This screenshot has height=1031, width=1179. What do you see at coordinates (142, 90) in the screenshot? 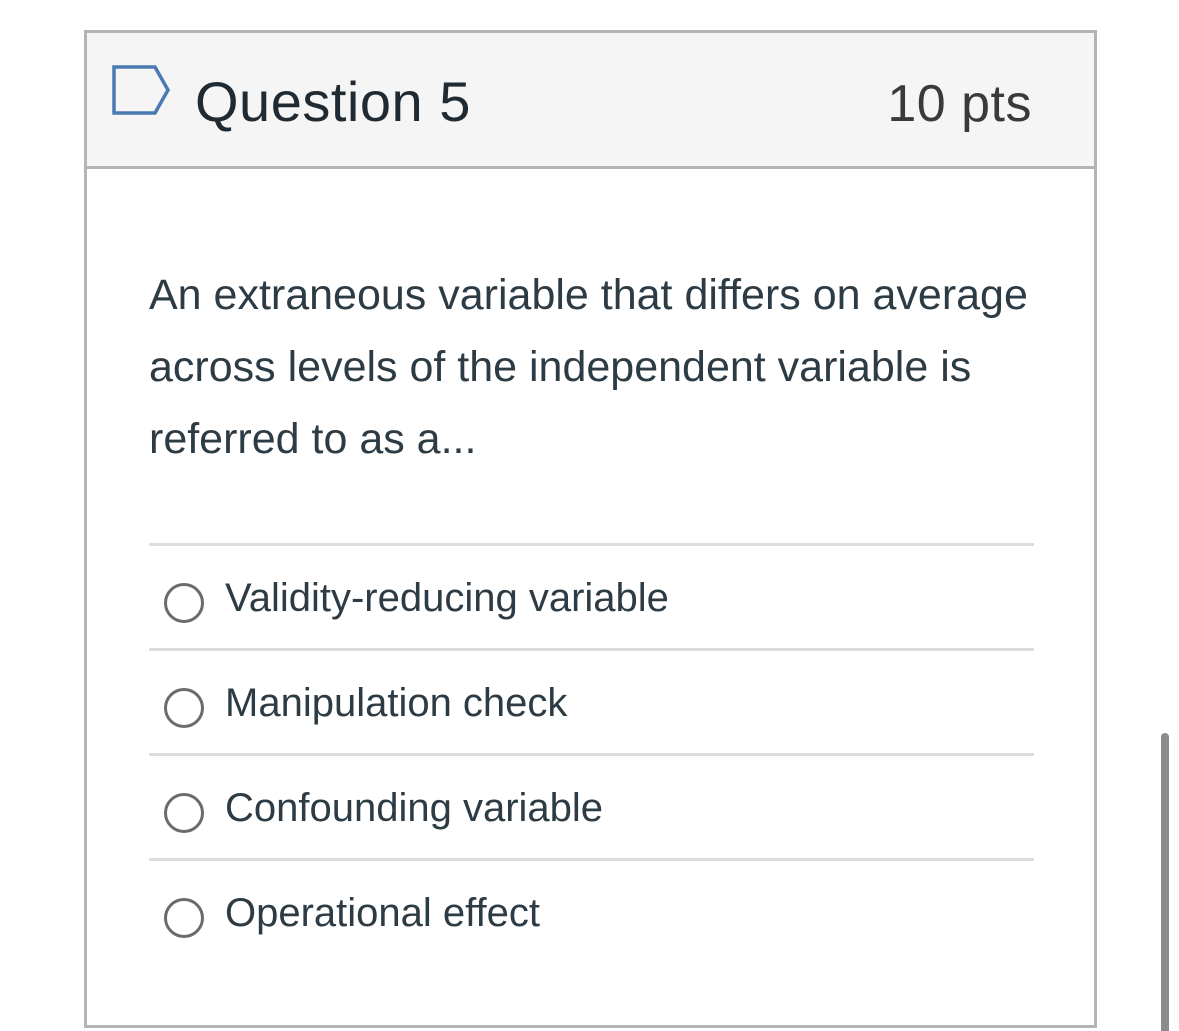
I see `flag-icon` at bounding box center [142, 90].